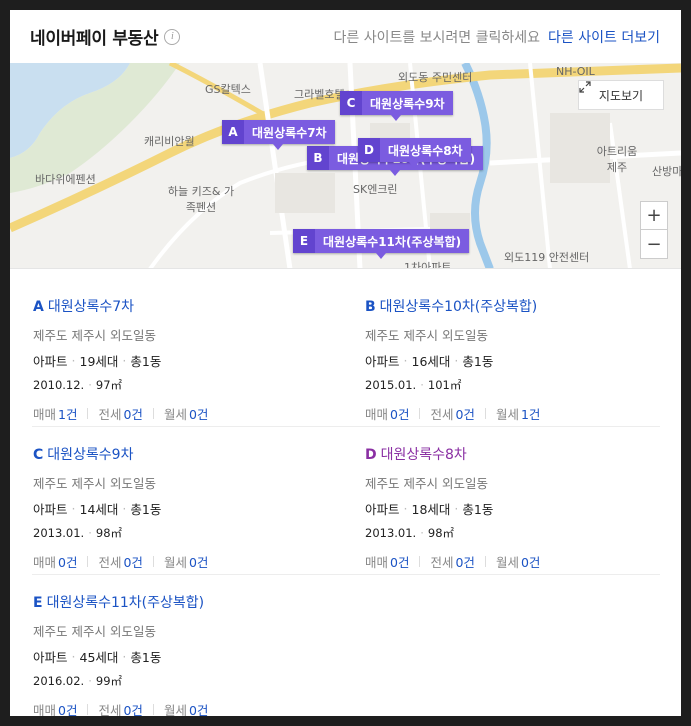  I want to click on map-label: 1차아파트, so click(428, 265).